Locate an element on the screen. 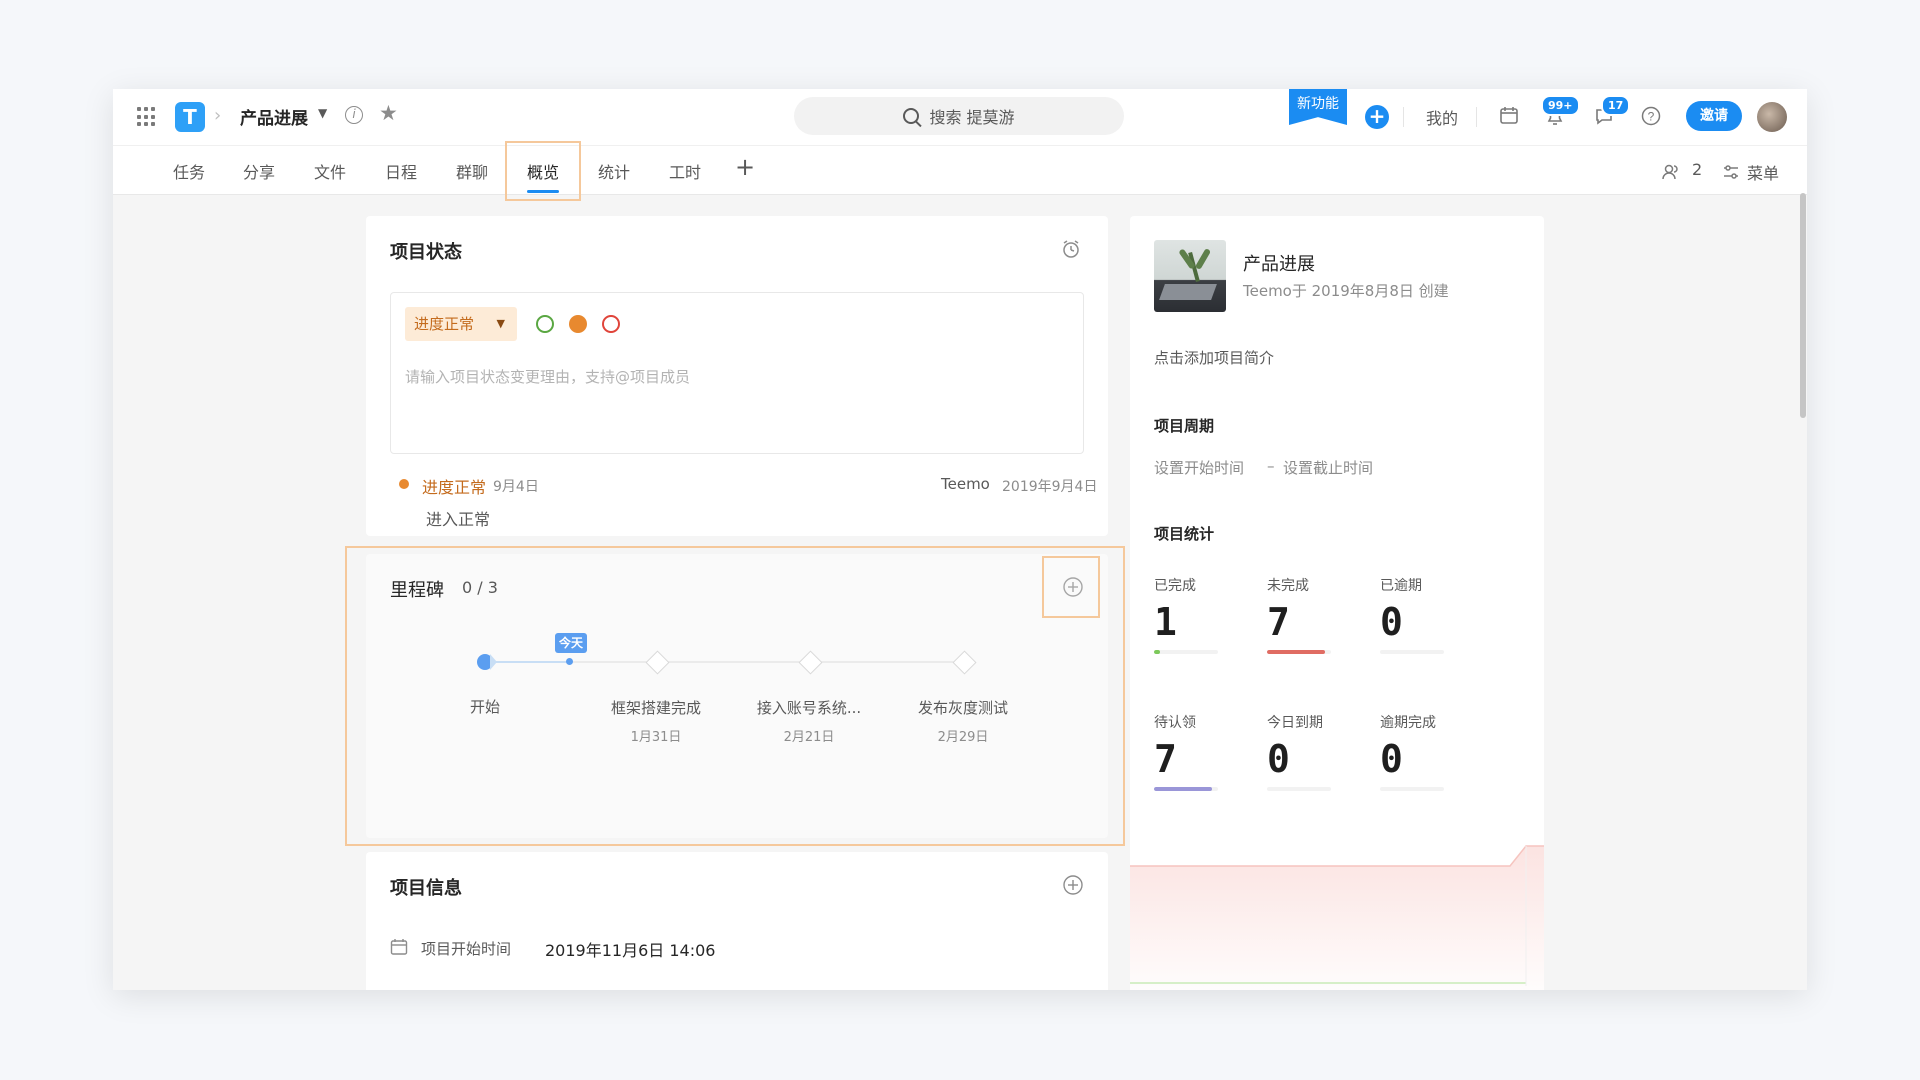 Image resolution: width=1920 pixels, height=1080 pixels. start-time-label: 项目开始时间 is located at coordinates (466, 949).